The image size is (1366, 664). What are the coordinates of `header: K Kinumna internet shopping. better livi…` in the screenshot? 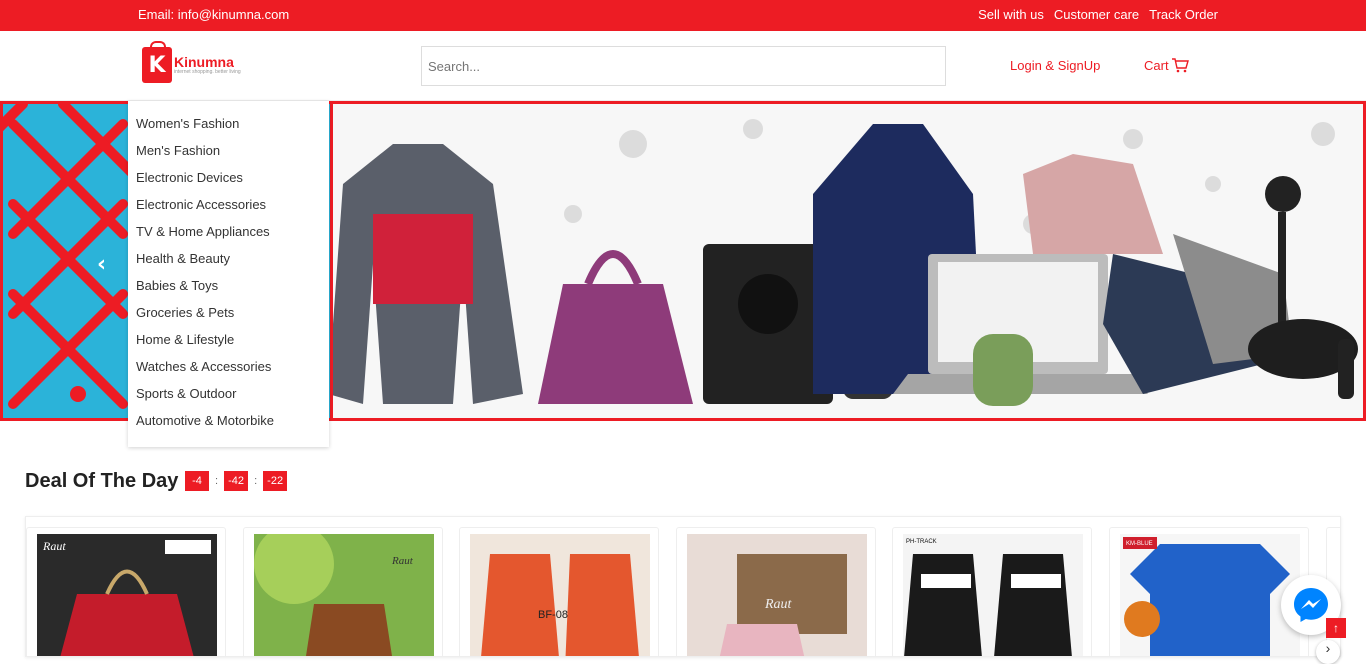 It's located at (683, 66).